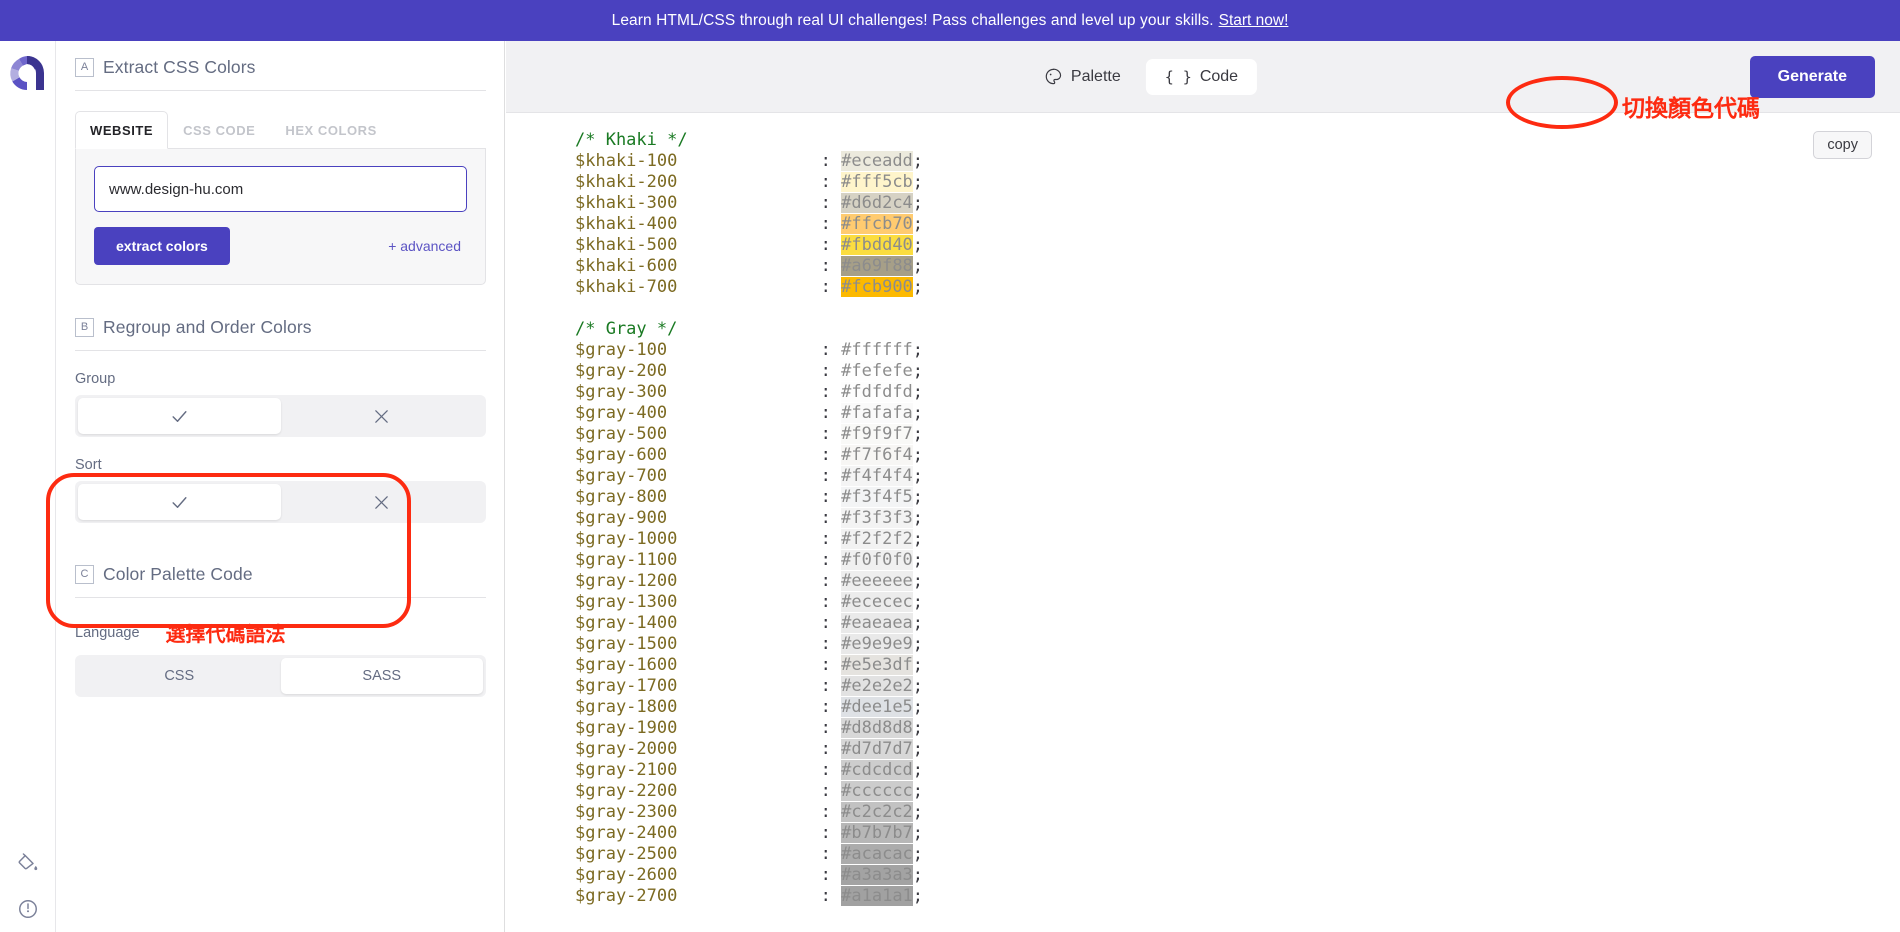 The image size is (1900, 932). I want to click on rail-bottom-icons, so click(28, 886).